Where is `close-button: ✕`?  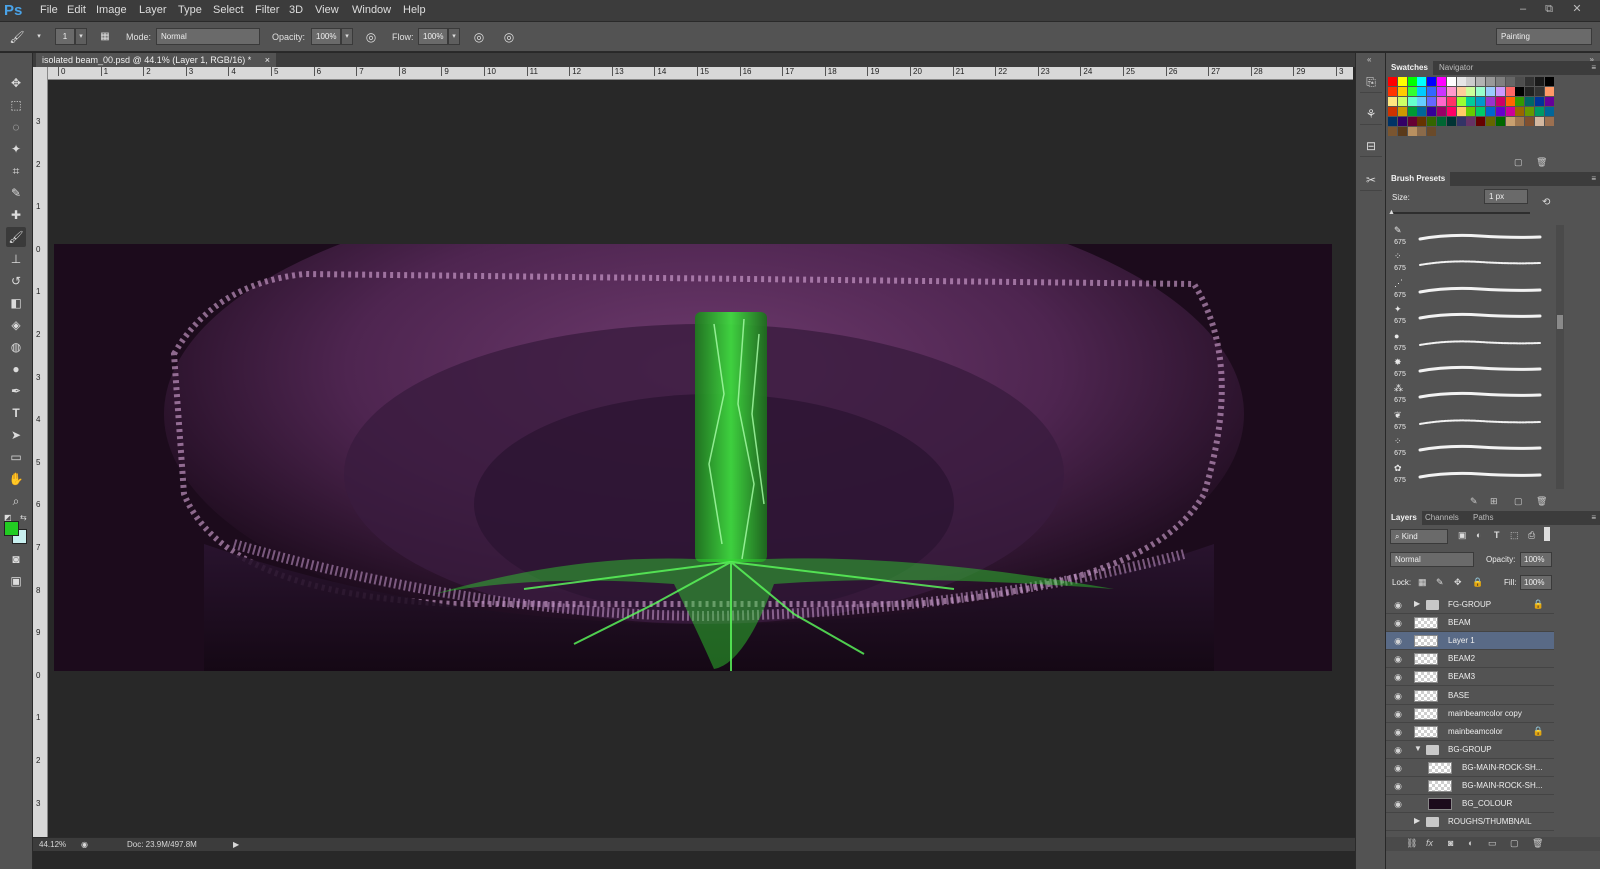 close-button: ✕ is located at coordinates (1577, 9).